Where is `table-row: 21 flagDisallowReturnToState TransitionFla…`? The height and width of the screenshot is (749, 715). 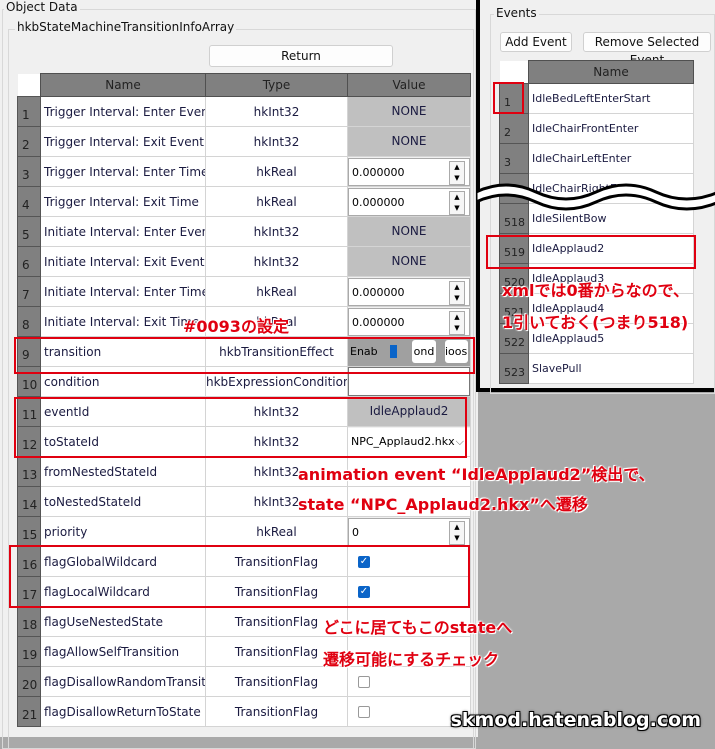
table-row: 21 flagDisallowReturnToState TransitionFla… is located at coordinates (244, 711).